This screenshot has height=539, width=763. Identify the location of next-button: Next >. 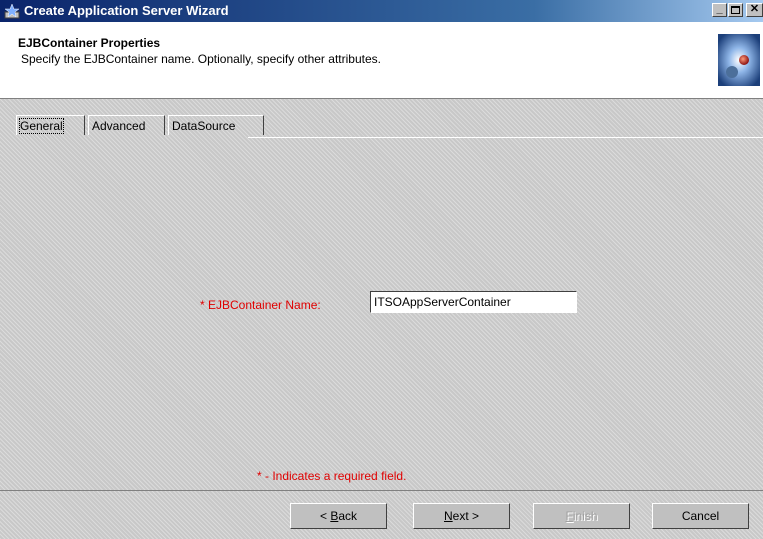
(461, 516).